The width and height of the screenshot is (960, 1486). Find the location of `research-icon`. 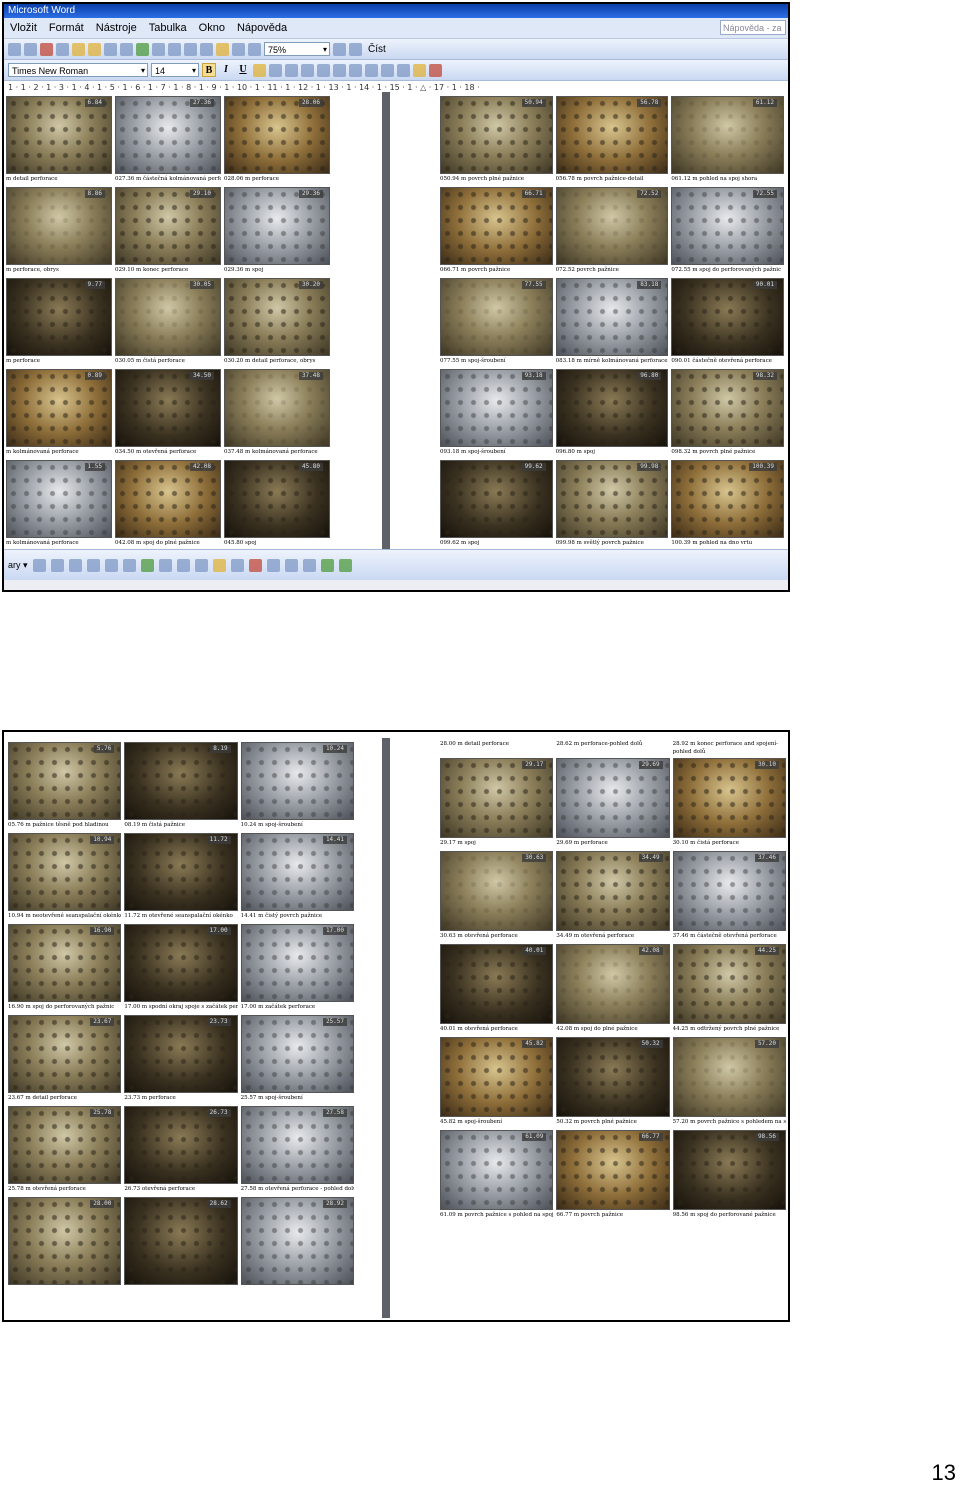

research-icon is located at coordinates (30, 49).